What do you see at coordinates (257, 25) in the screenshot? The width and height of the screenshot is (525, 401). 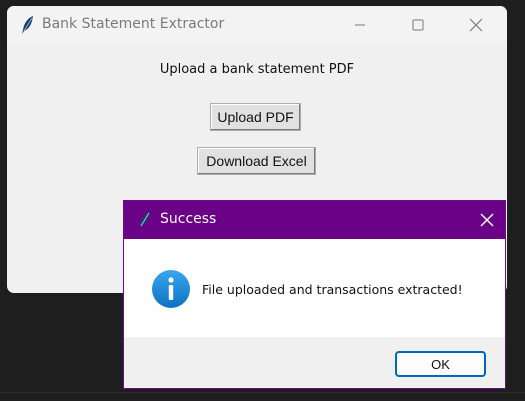 I see `main-titlebar: Bank Statement Extractor` at bounding box center [257, 25].